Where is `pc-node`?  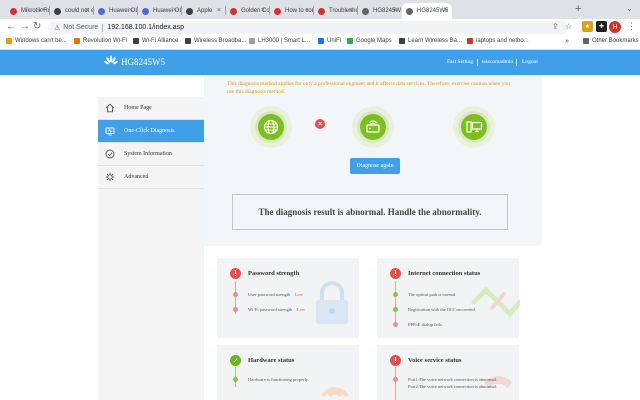
pc-node is located at coordinates (474, 127).